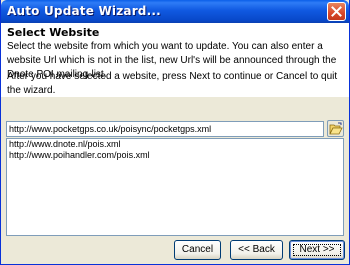  Describe the element at coordinates (175, 144) in the screenshot. I see `list-item: http://www.dnote.nl/pois.xml` at that location.